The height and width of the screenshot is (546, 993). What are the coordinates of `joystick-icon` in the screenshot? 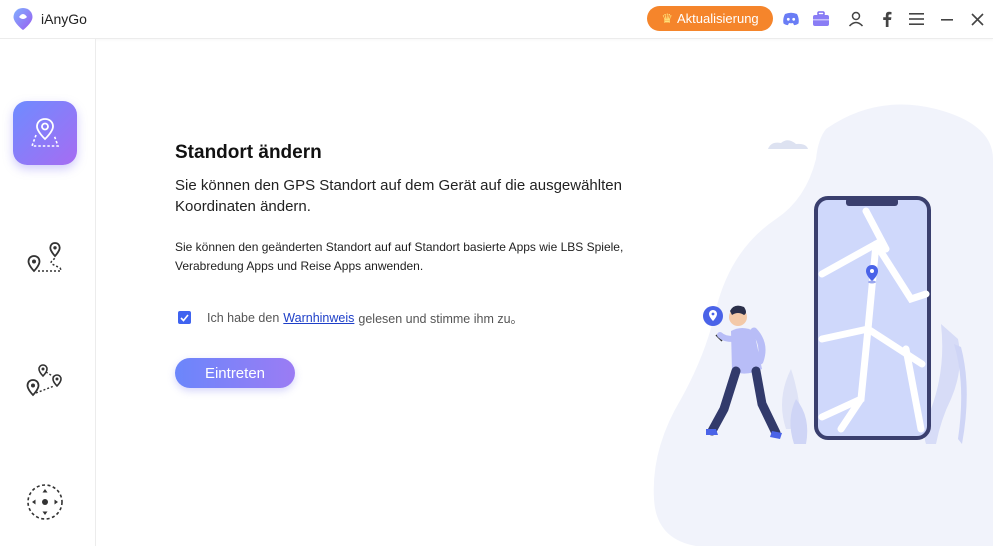 It's located at (45, 502).